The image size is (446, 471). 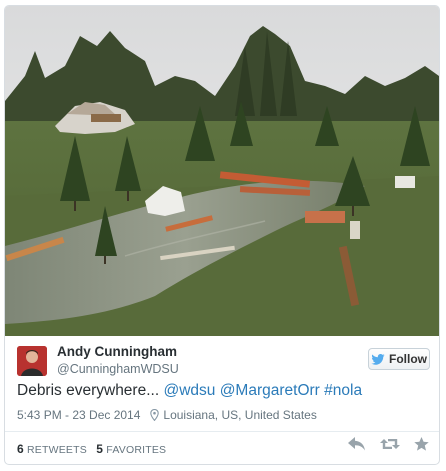 What do you see at coordinates (136, 450) in the screenshot?
I see `favorites-label: FAVORITES` at bounding box center [136, 450].